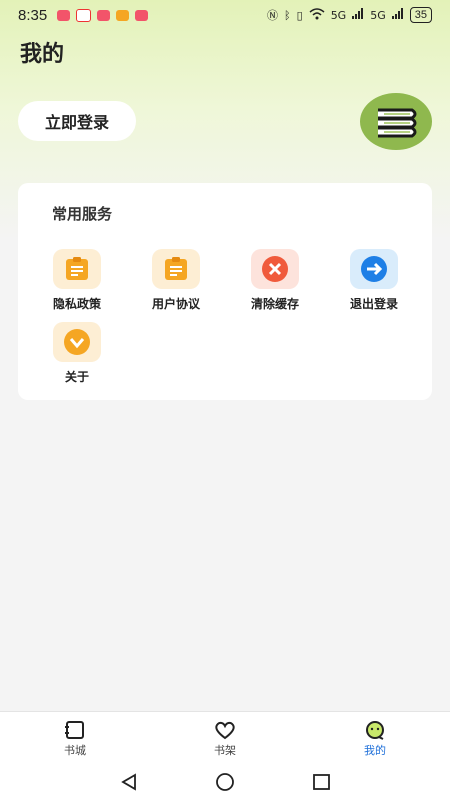 The width and height of the screenshot is (450, 800). Describe the element at coordinates (373, 304) in the screenshot. I see `logout-label: 退出登录` at that location.